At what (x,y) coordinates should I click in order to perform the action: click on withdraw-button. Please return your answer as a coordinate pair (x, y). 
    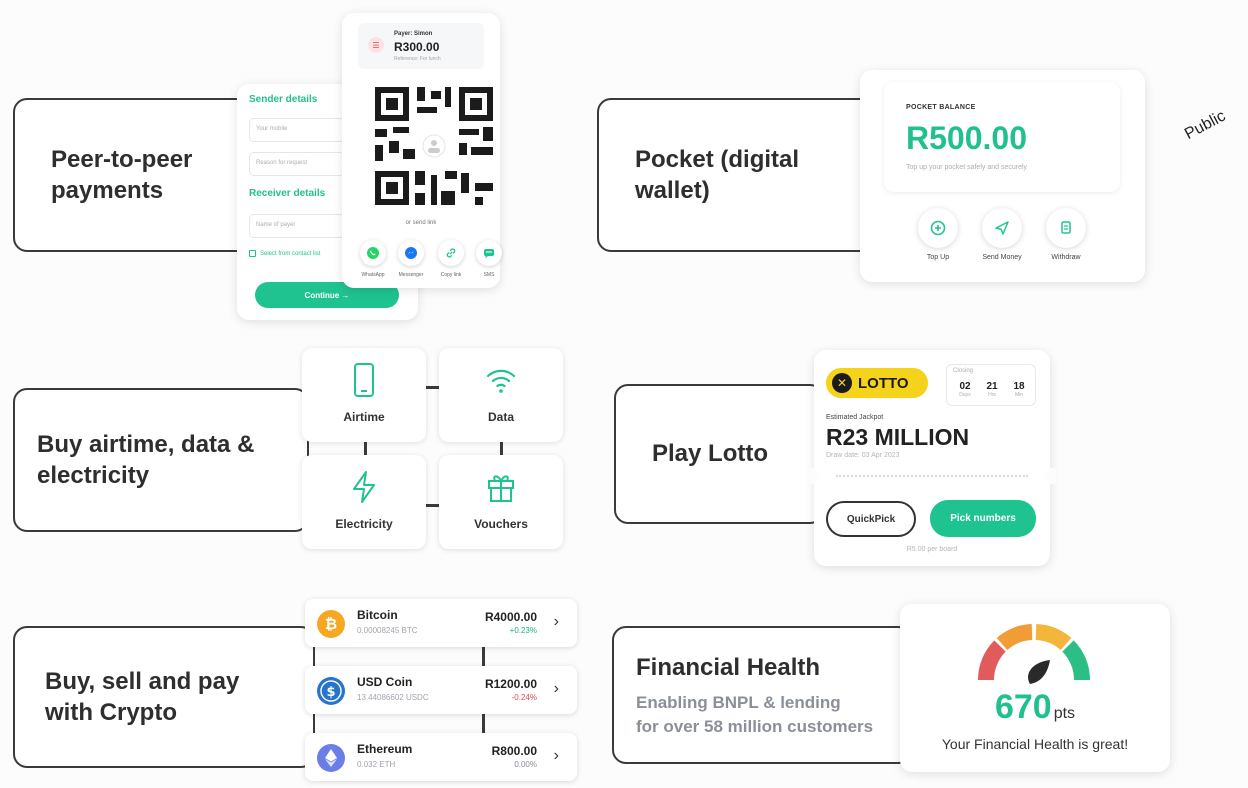
    Looking at the image, I should click on (1066, 228).